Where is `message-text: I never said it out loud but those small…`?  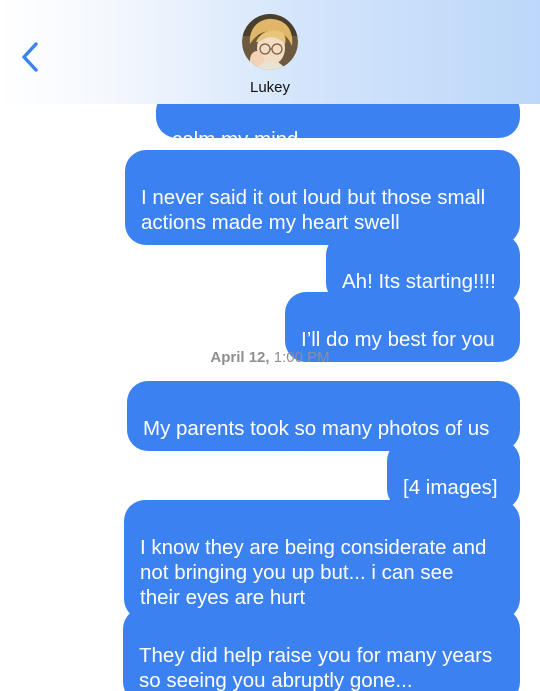
message-text: I never said it out loud but those small… is located at coordinates (313, 210).